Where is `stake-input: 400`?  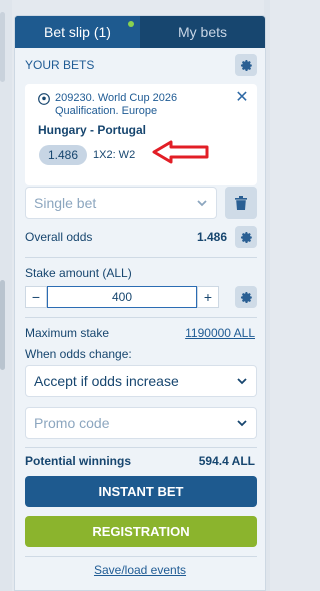 stake-input: 400 is located at coordinates (122, 297).